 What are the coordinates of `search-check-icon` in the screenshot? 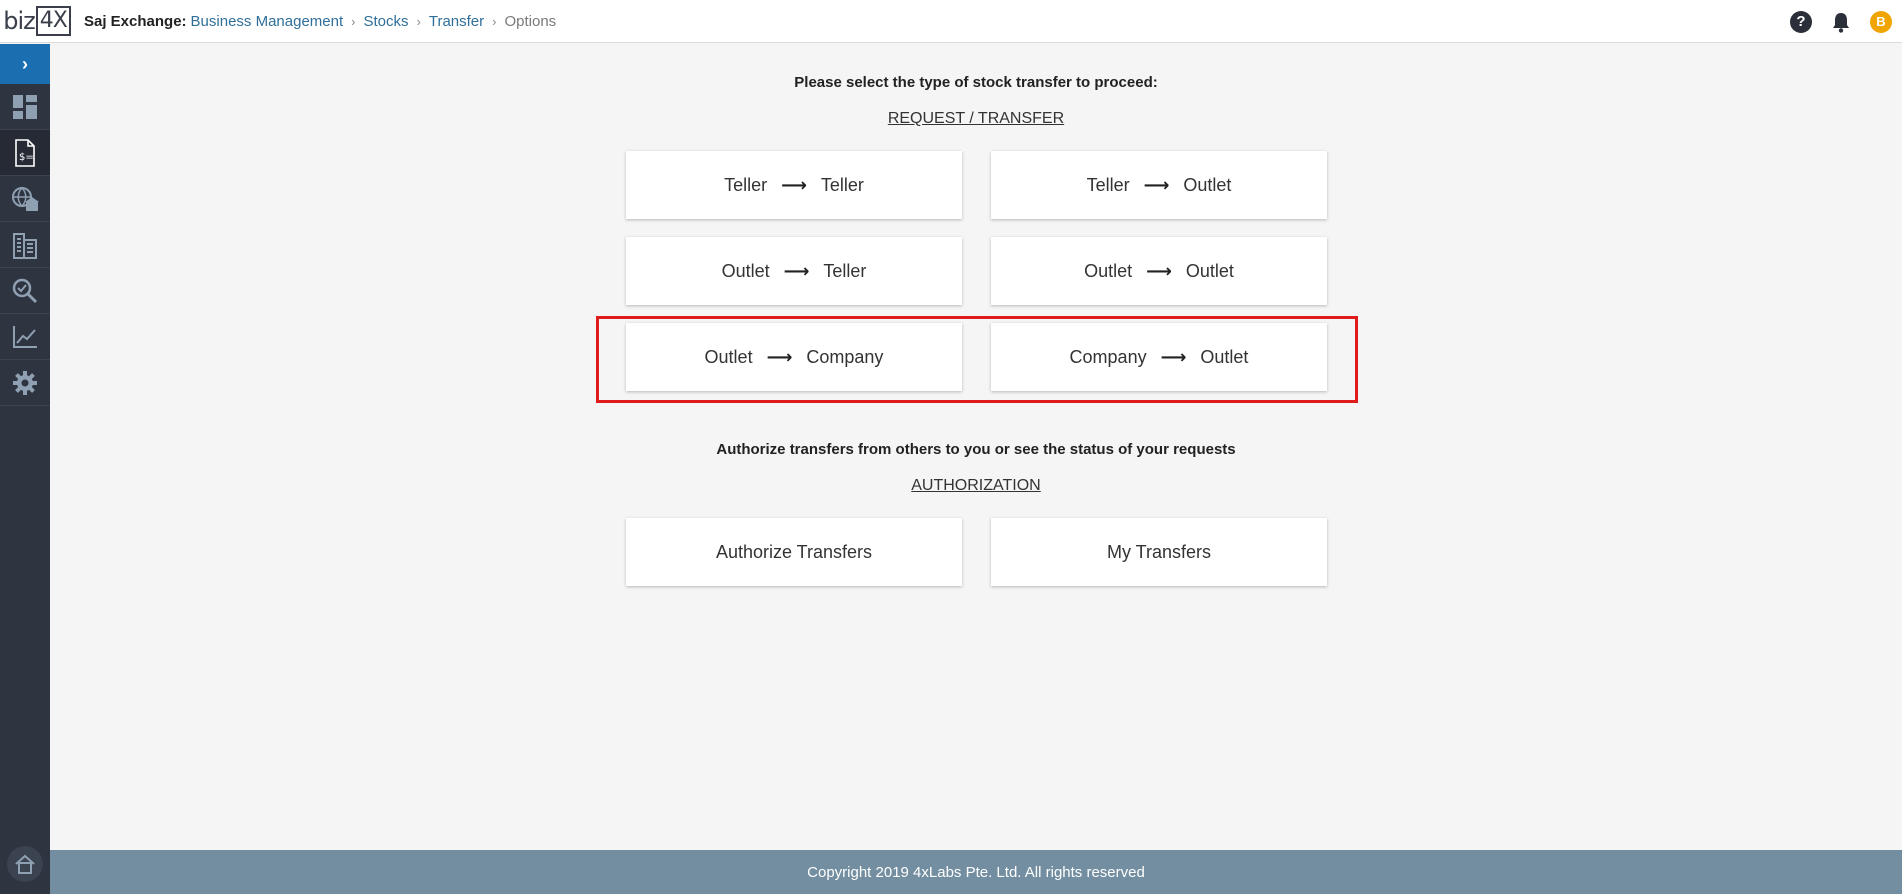 It's located at (25, 290).